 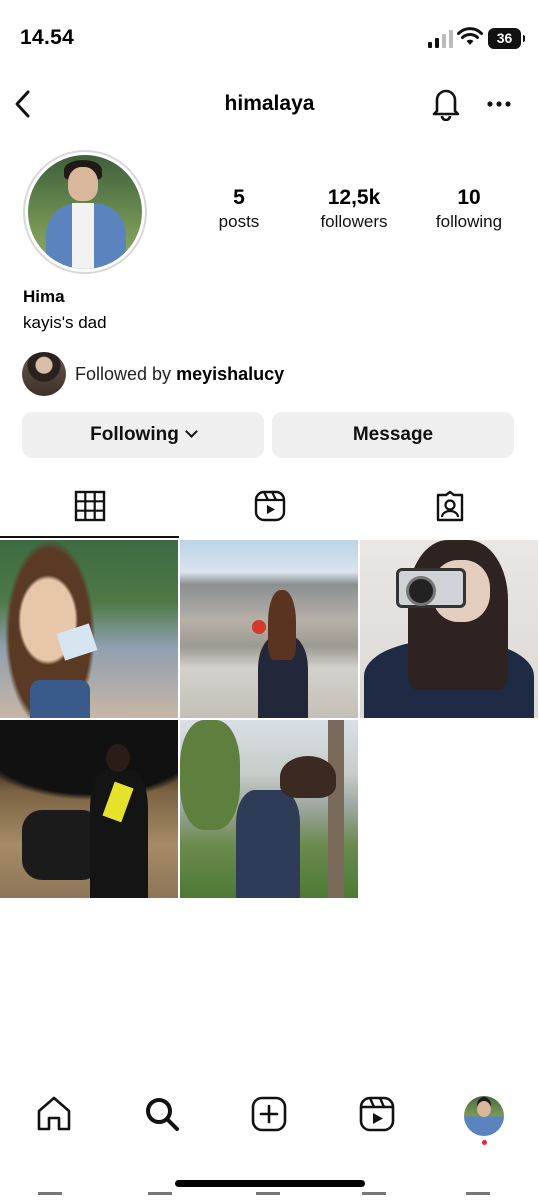 I want to click on followers-label: followers, so click(x=354, y=221).